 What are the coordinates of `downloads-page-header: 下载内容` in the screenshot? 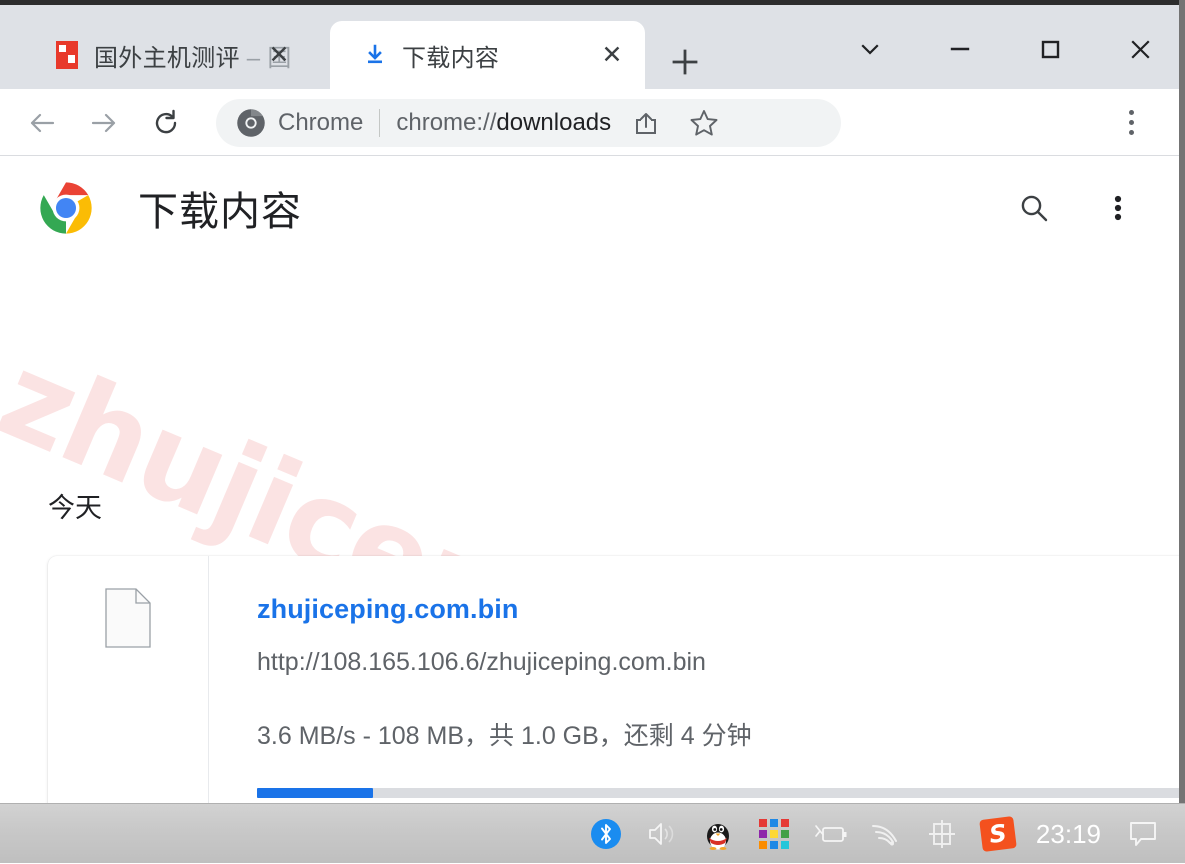 It's located at (589, 208).